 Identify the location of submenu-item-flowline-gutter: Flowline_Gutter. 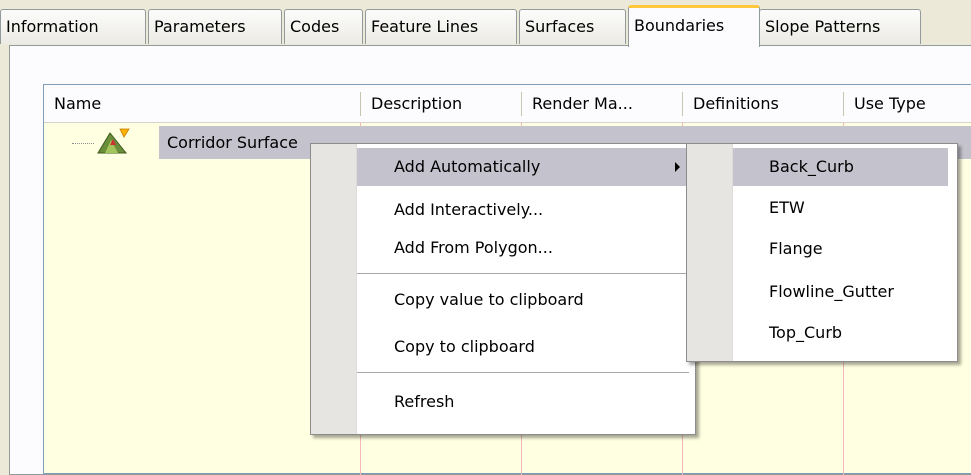
(840, 292).